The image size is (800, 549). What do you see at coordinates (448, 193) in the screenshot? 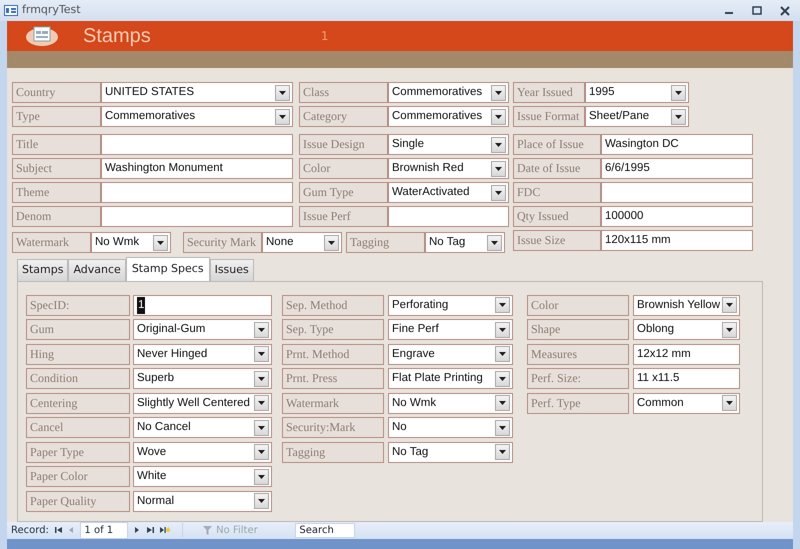
I see `dropdown-field: WaterActivated` at bounding box center [448, 193].